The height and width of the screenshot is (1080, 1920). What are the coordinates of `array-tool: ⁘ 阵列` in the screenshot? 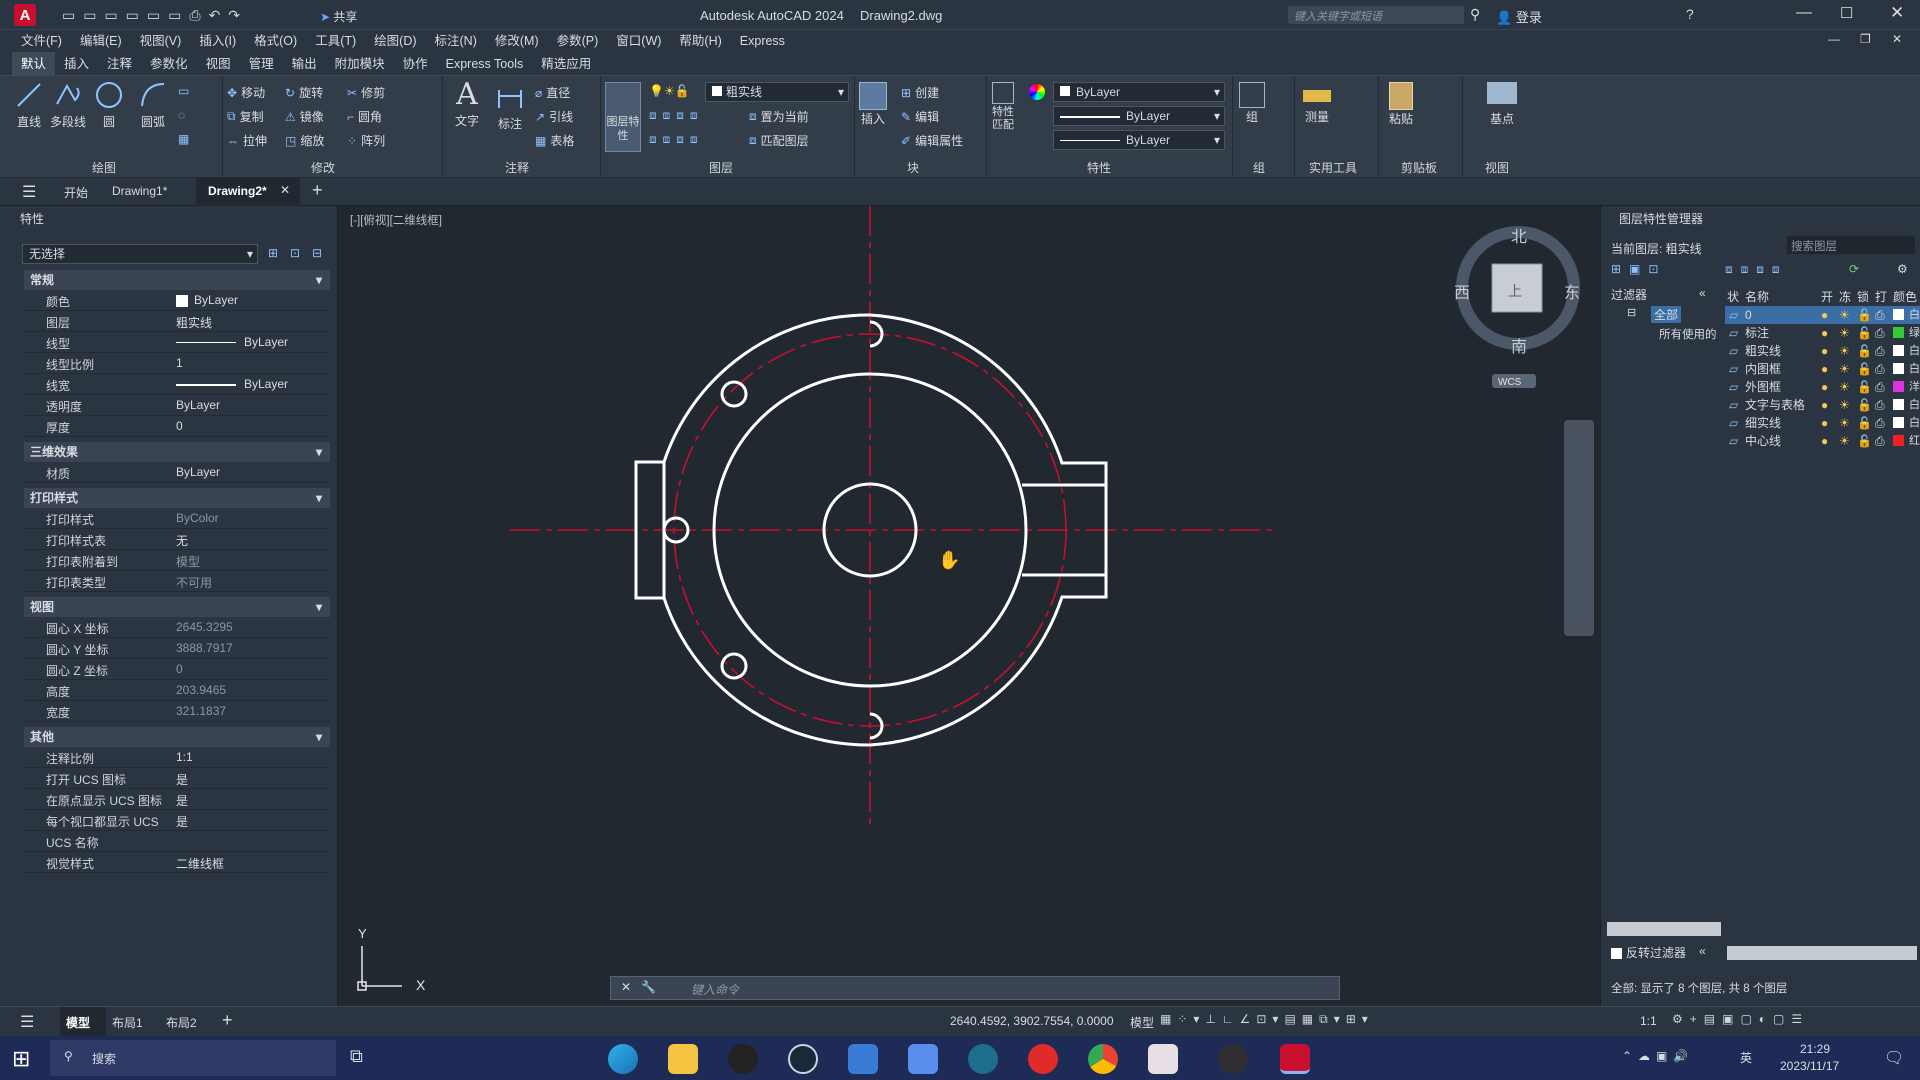 It's located at (366, 140).